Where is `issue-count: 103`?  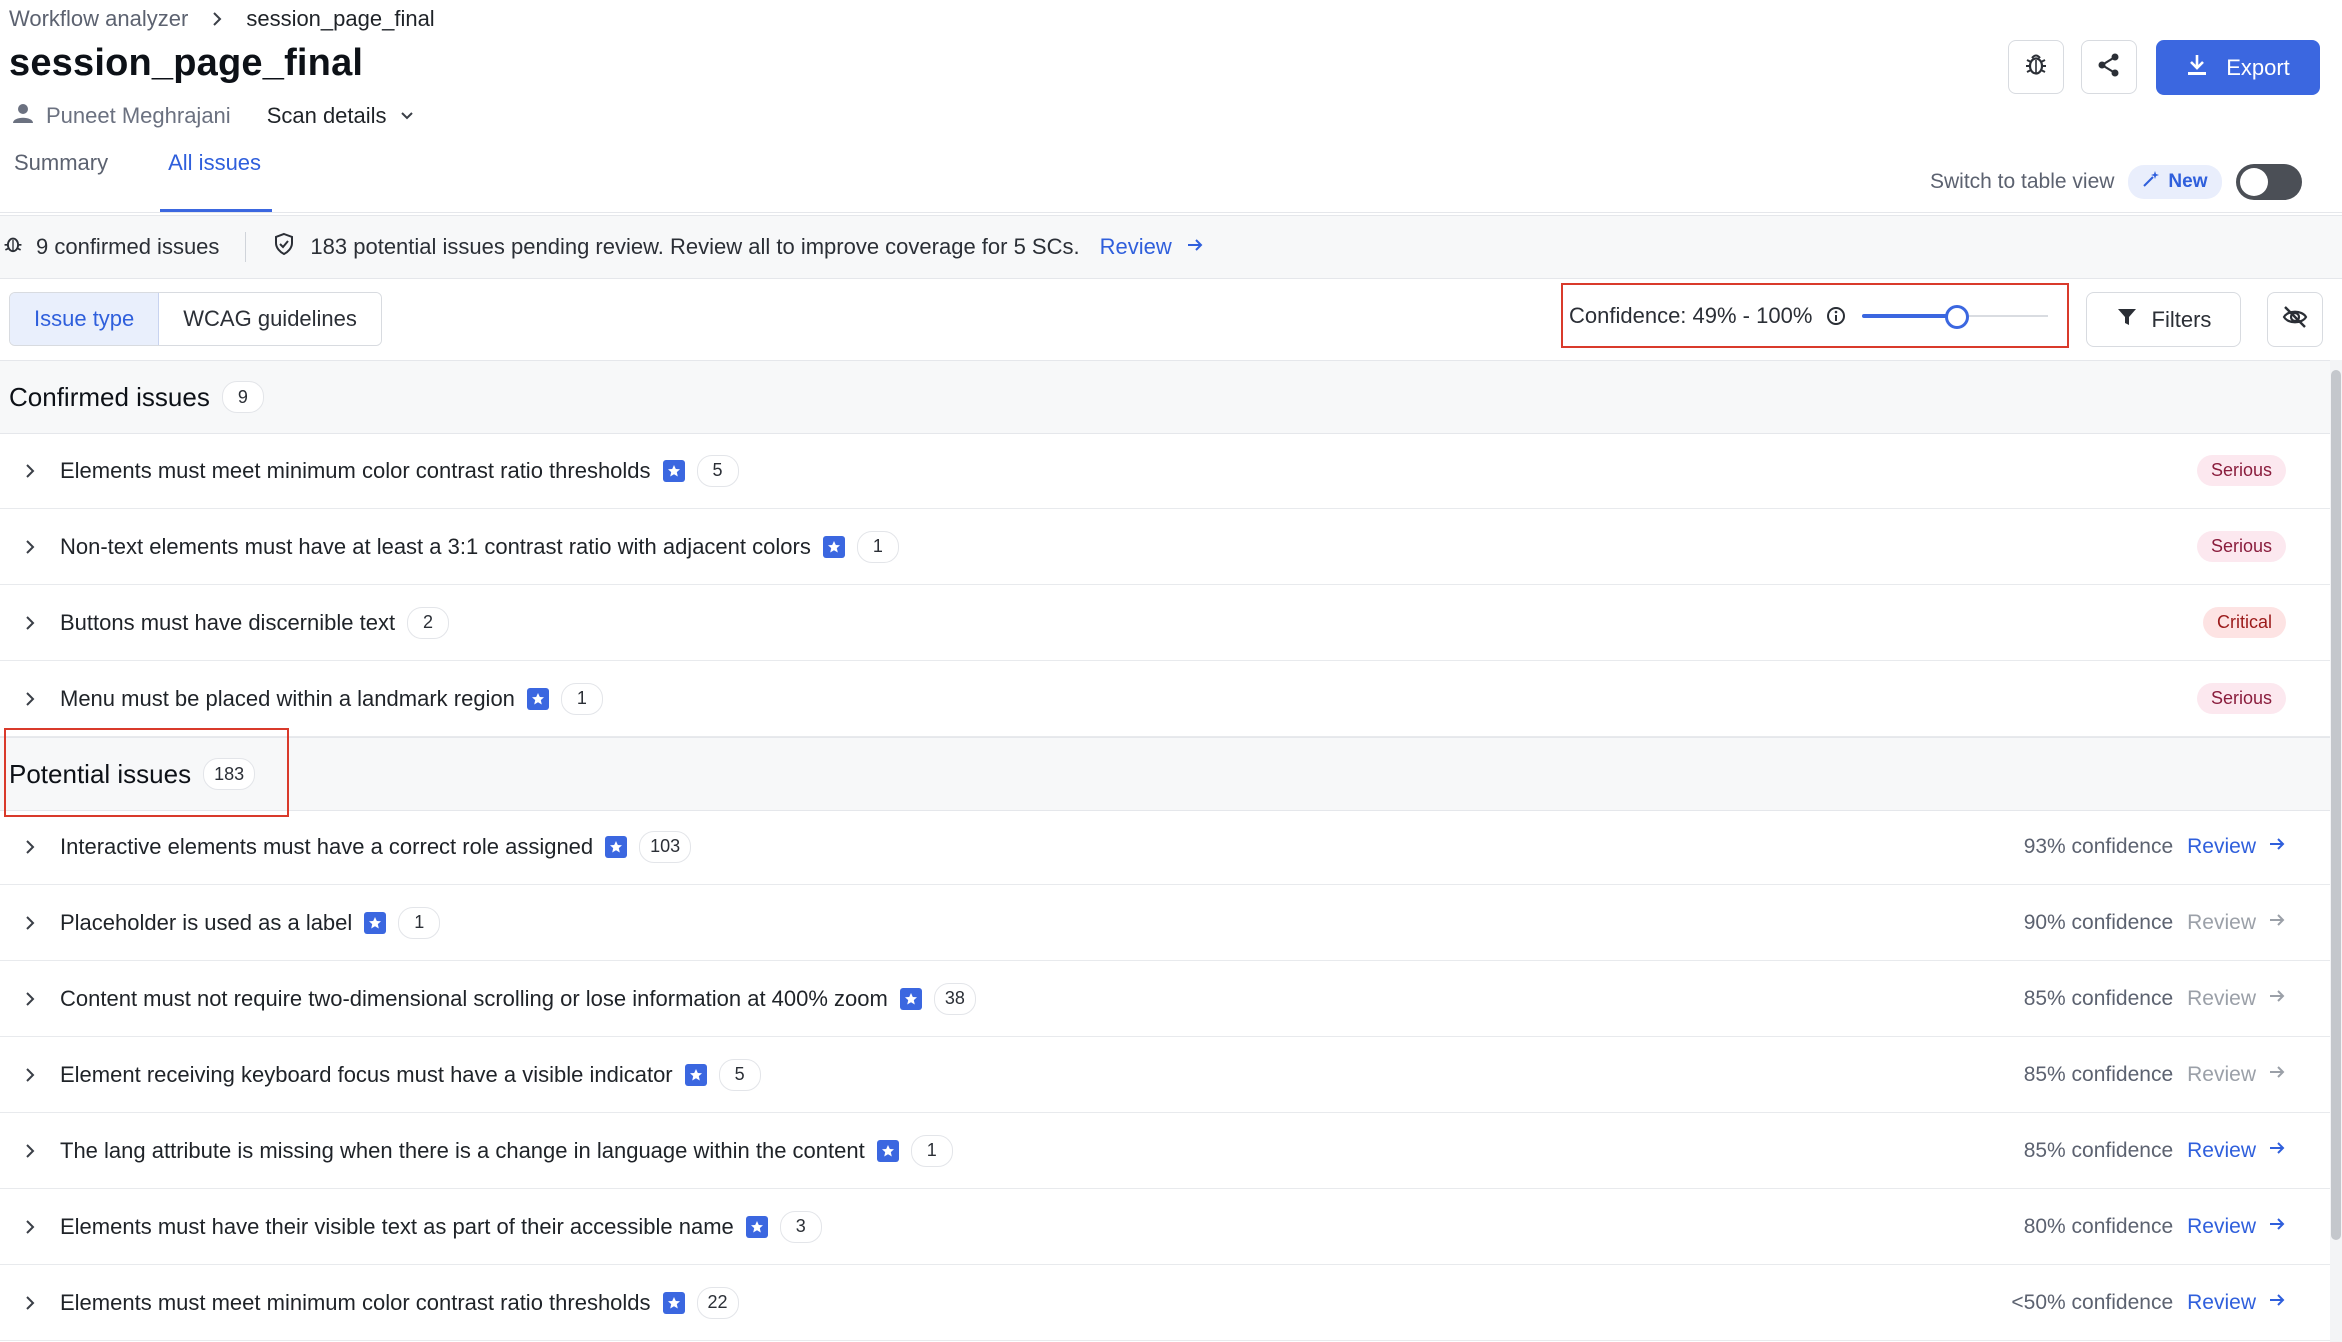 issue-count: 103 is located at coordinates (665, 846).